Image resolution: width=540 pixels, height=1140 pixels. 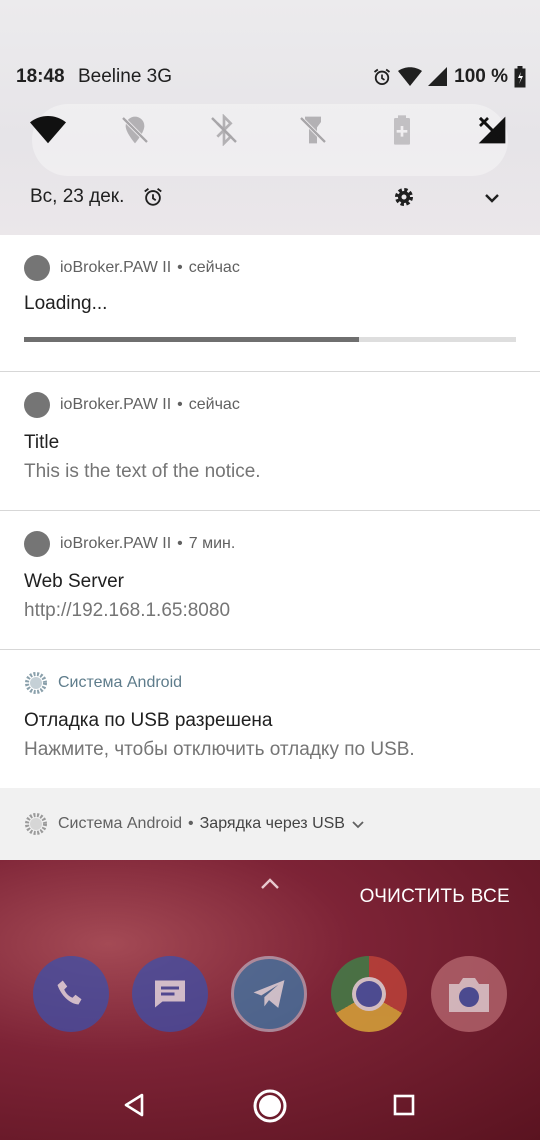 I want to click on notification-text: Нажмите, чтобы отключить отладку по USB., so click(x=219, y=749).